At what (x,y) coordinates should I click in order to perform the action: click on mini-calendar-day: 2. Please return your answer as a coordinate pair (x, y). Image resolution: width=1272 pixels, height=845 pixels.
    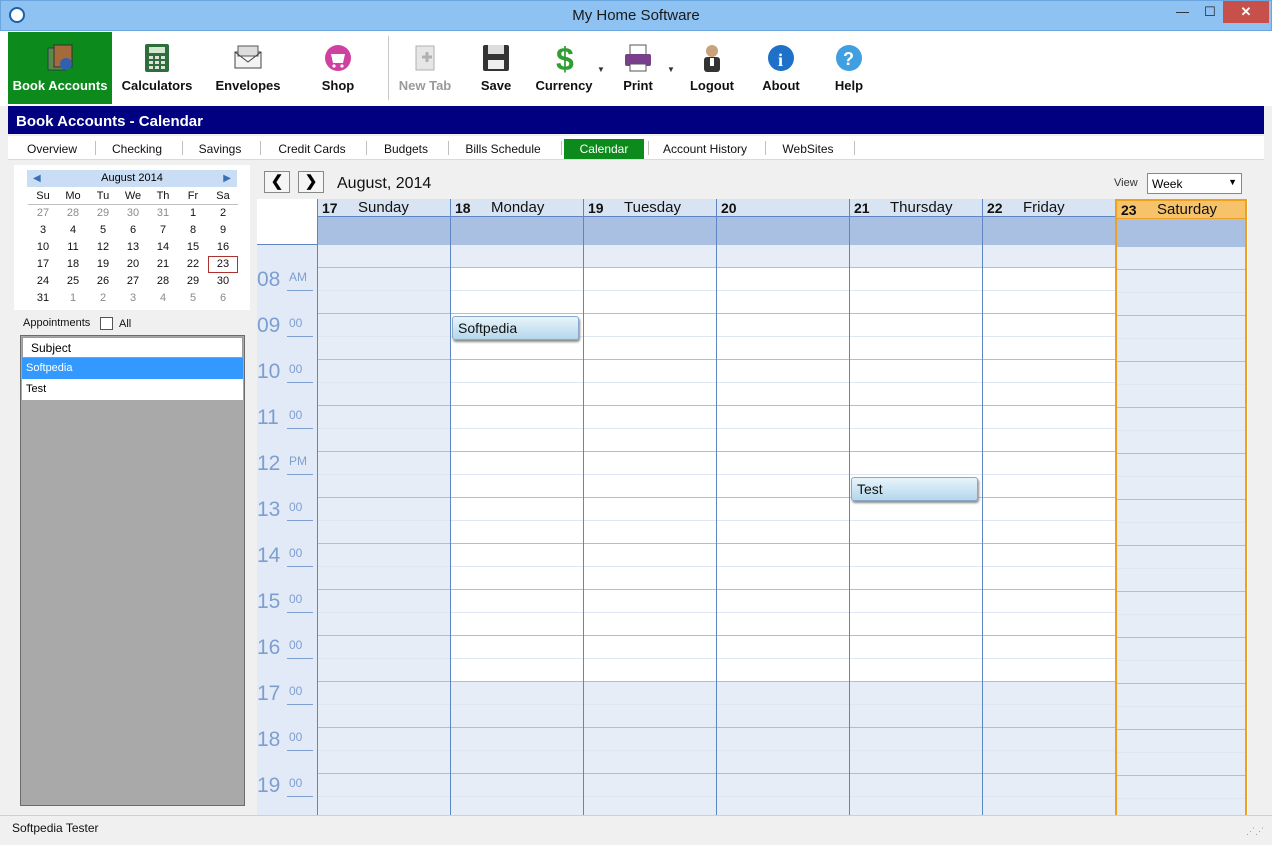
    Looking at the image, I should click on (103, 298).